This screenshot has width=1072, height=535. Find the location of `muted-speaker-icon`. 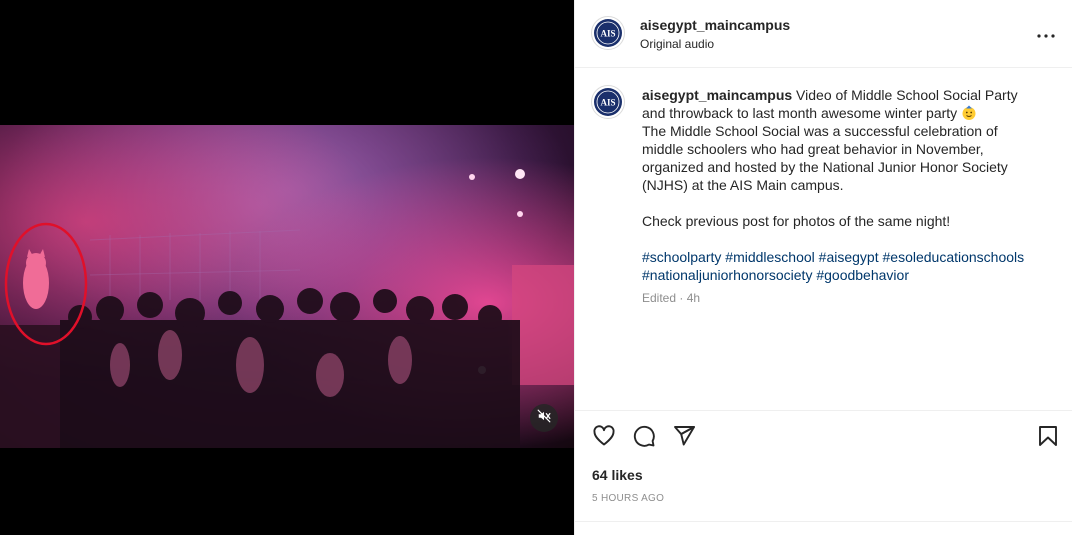

muted-speaker-icon is located at coordinates (544, 418).